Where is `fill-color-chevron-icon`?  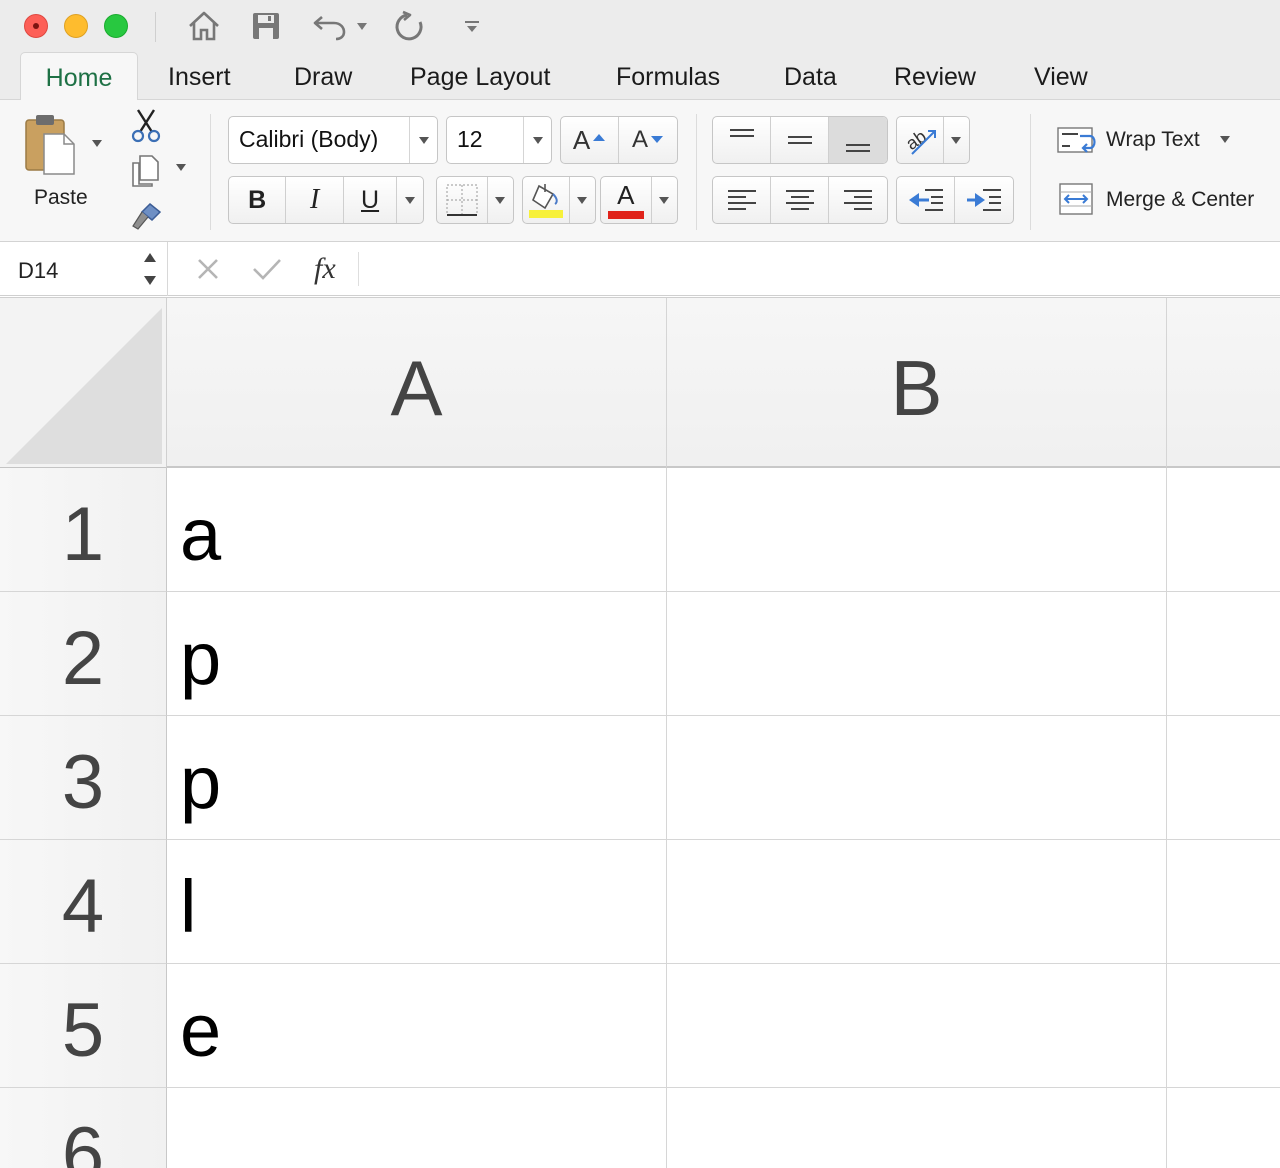
fill-color-chevron-icon is located at coordinates (582, 200).